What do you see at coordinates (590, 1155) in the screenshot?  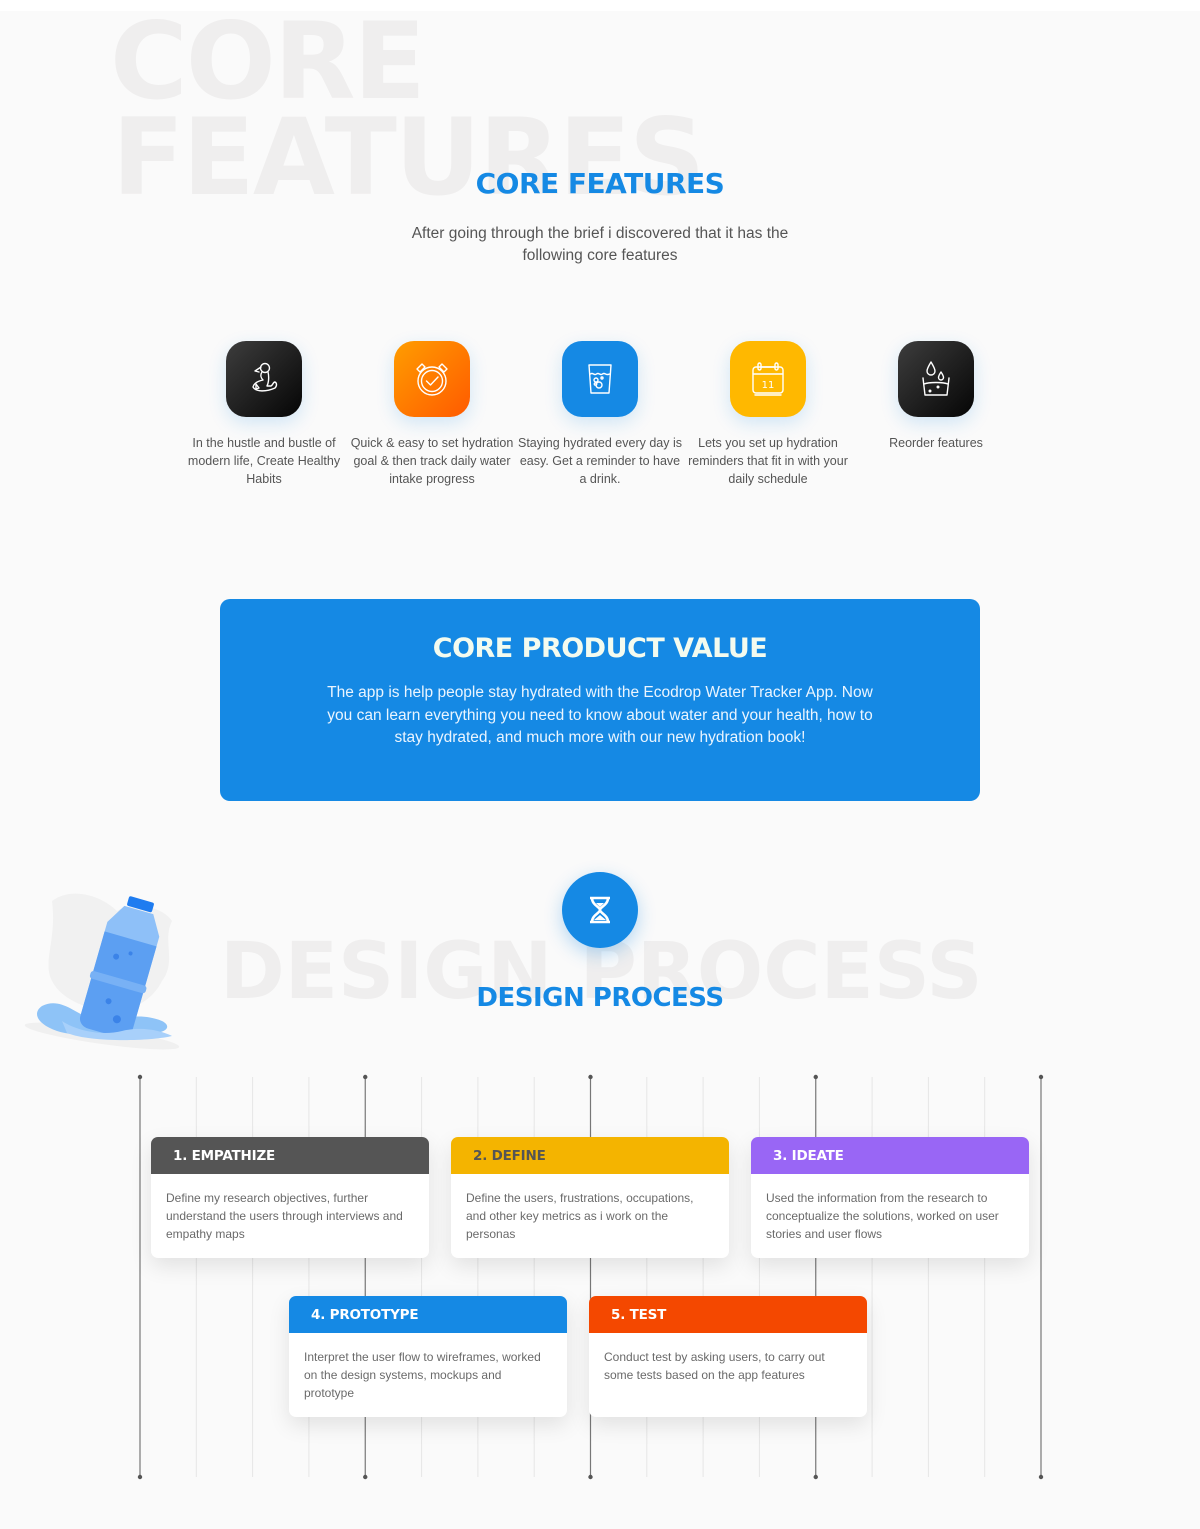 I see `step-header: 2. DEFINE` at bounding box center [590, 1155].